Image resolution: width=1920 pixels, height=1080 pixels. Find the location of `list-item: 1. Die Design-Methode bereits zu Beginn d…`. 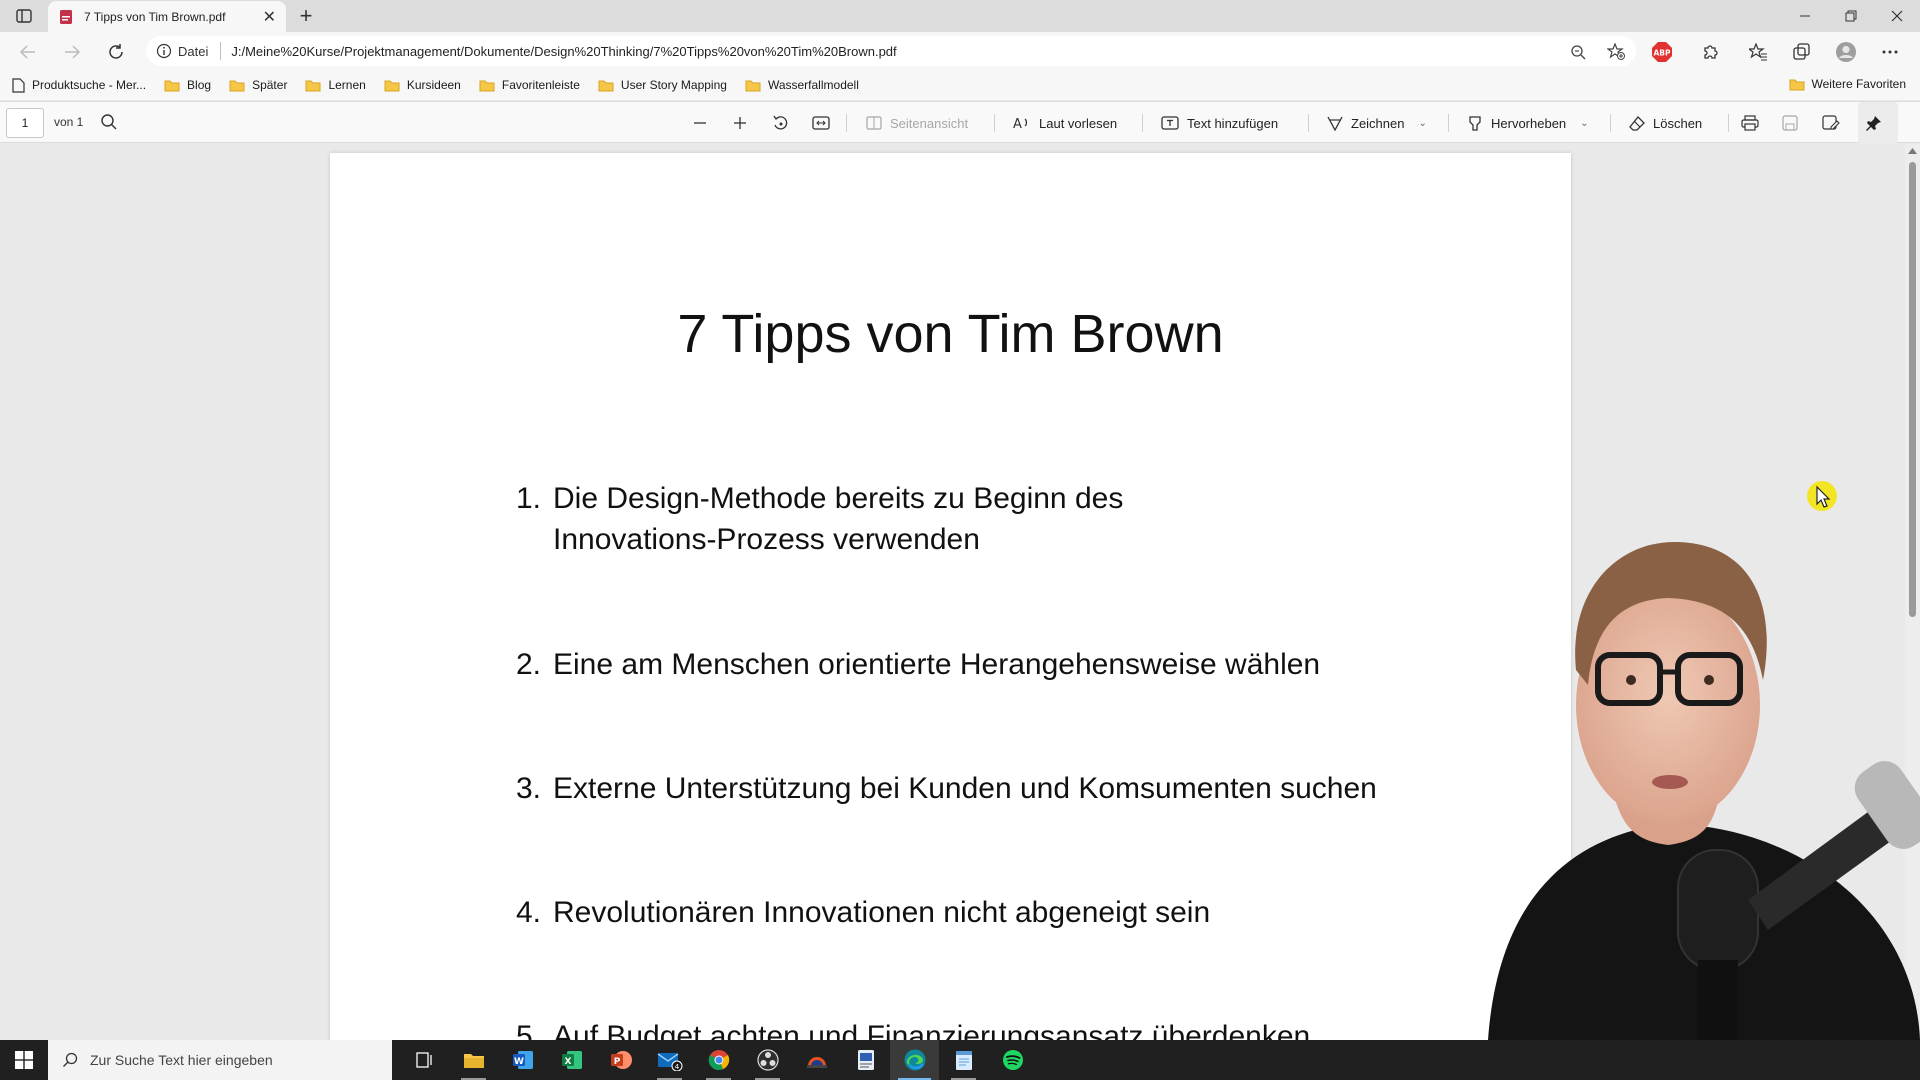

list-item: 1. Die Design-Methode bereits zu Beginn d… is located at coordinates (820, 519).